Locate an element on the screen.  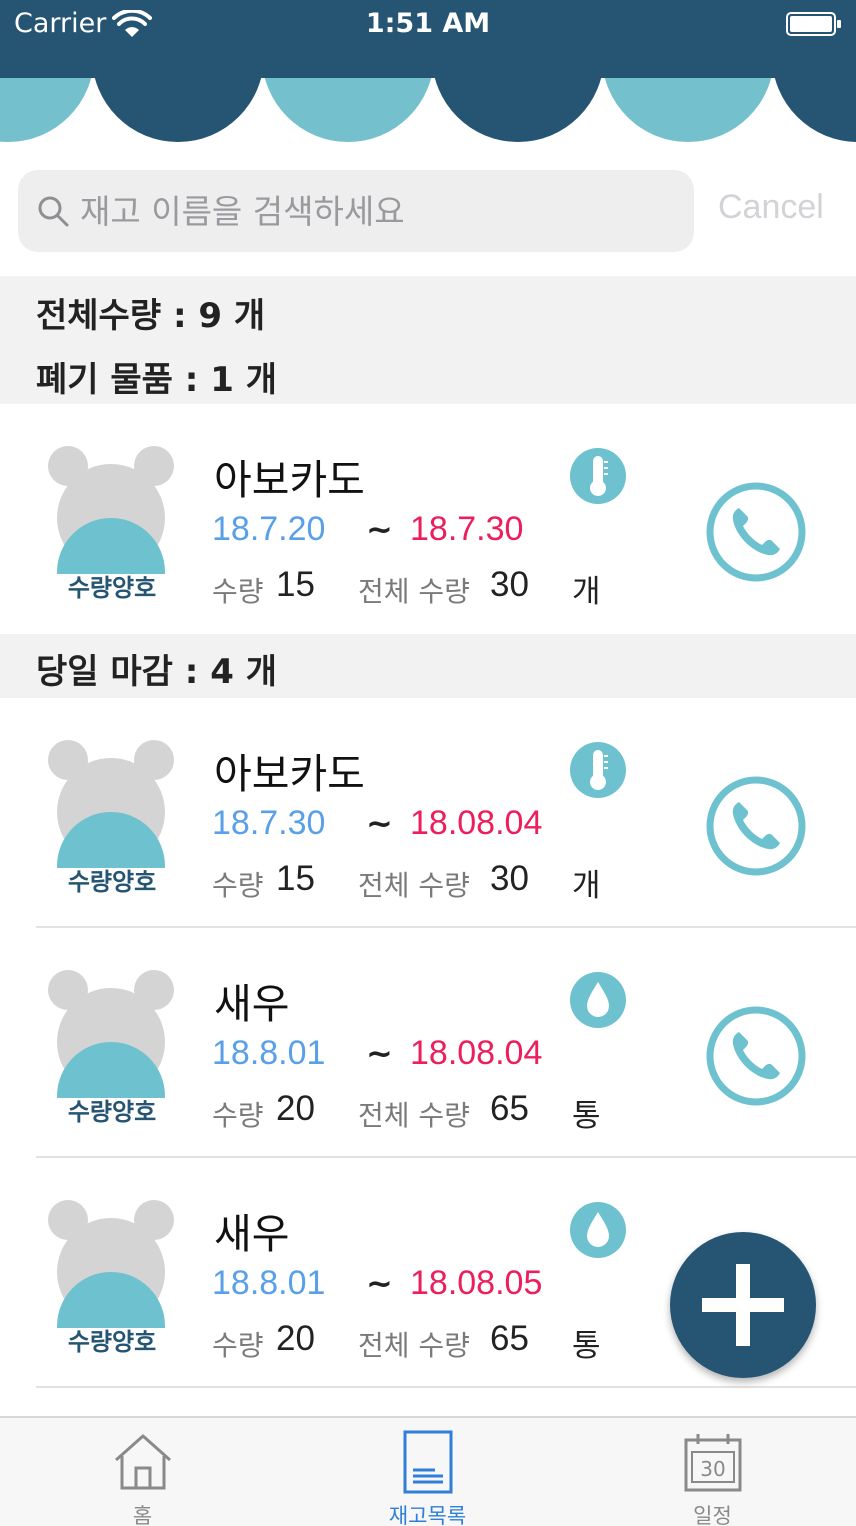
expiry-date: 18.08.05 is located at coordinates (476, 1283).